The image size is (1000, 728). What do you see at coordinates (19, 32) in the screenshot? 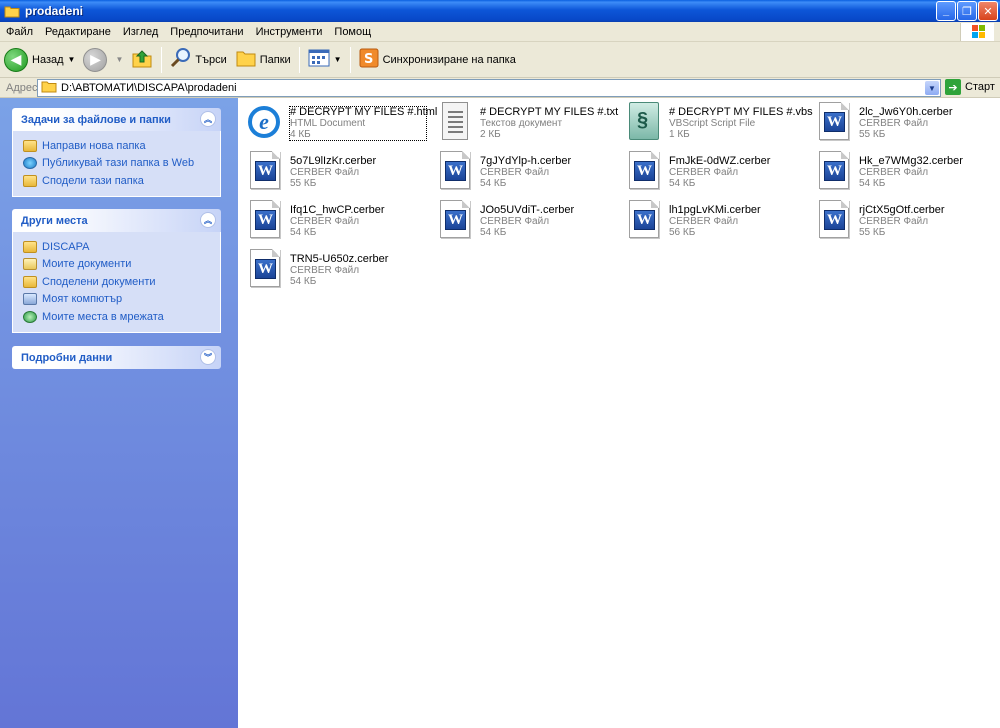
I see `menu-file: Файл` at bounding box center [19, 32].